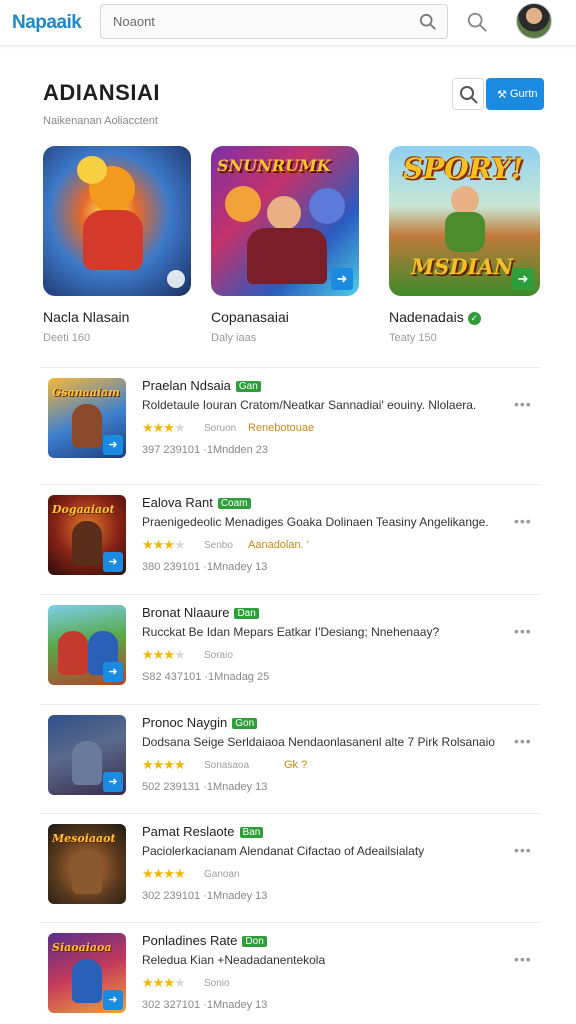 Image resolution: width=576 pixels, height=1024 pixels. What do you see at coordinates (186, 612) in the screenshot?
I see `game-name-text: Bronat Nlaaure` at bounding box center [186, 612].